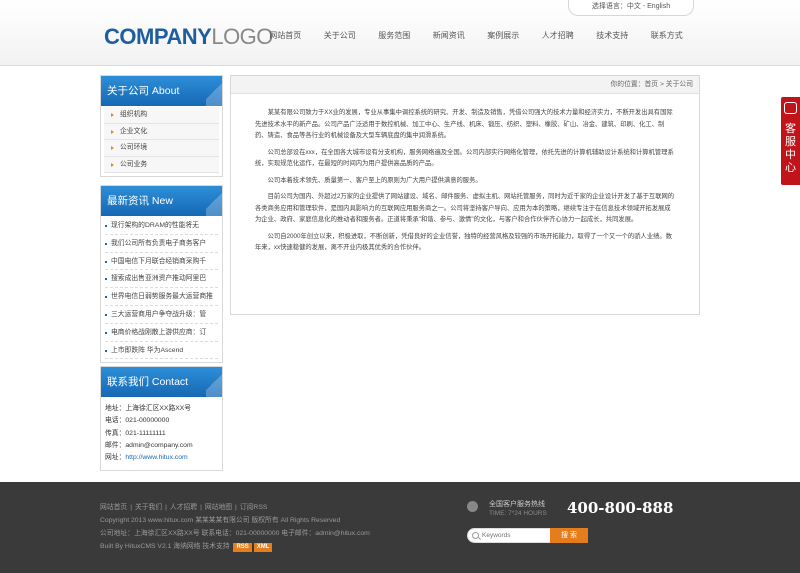 The height and width of the screenshot is (573, 800). I want to click on xml-badge: XML, so click(263, 547).